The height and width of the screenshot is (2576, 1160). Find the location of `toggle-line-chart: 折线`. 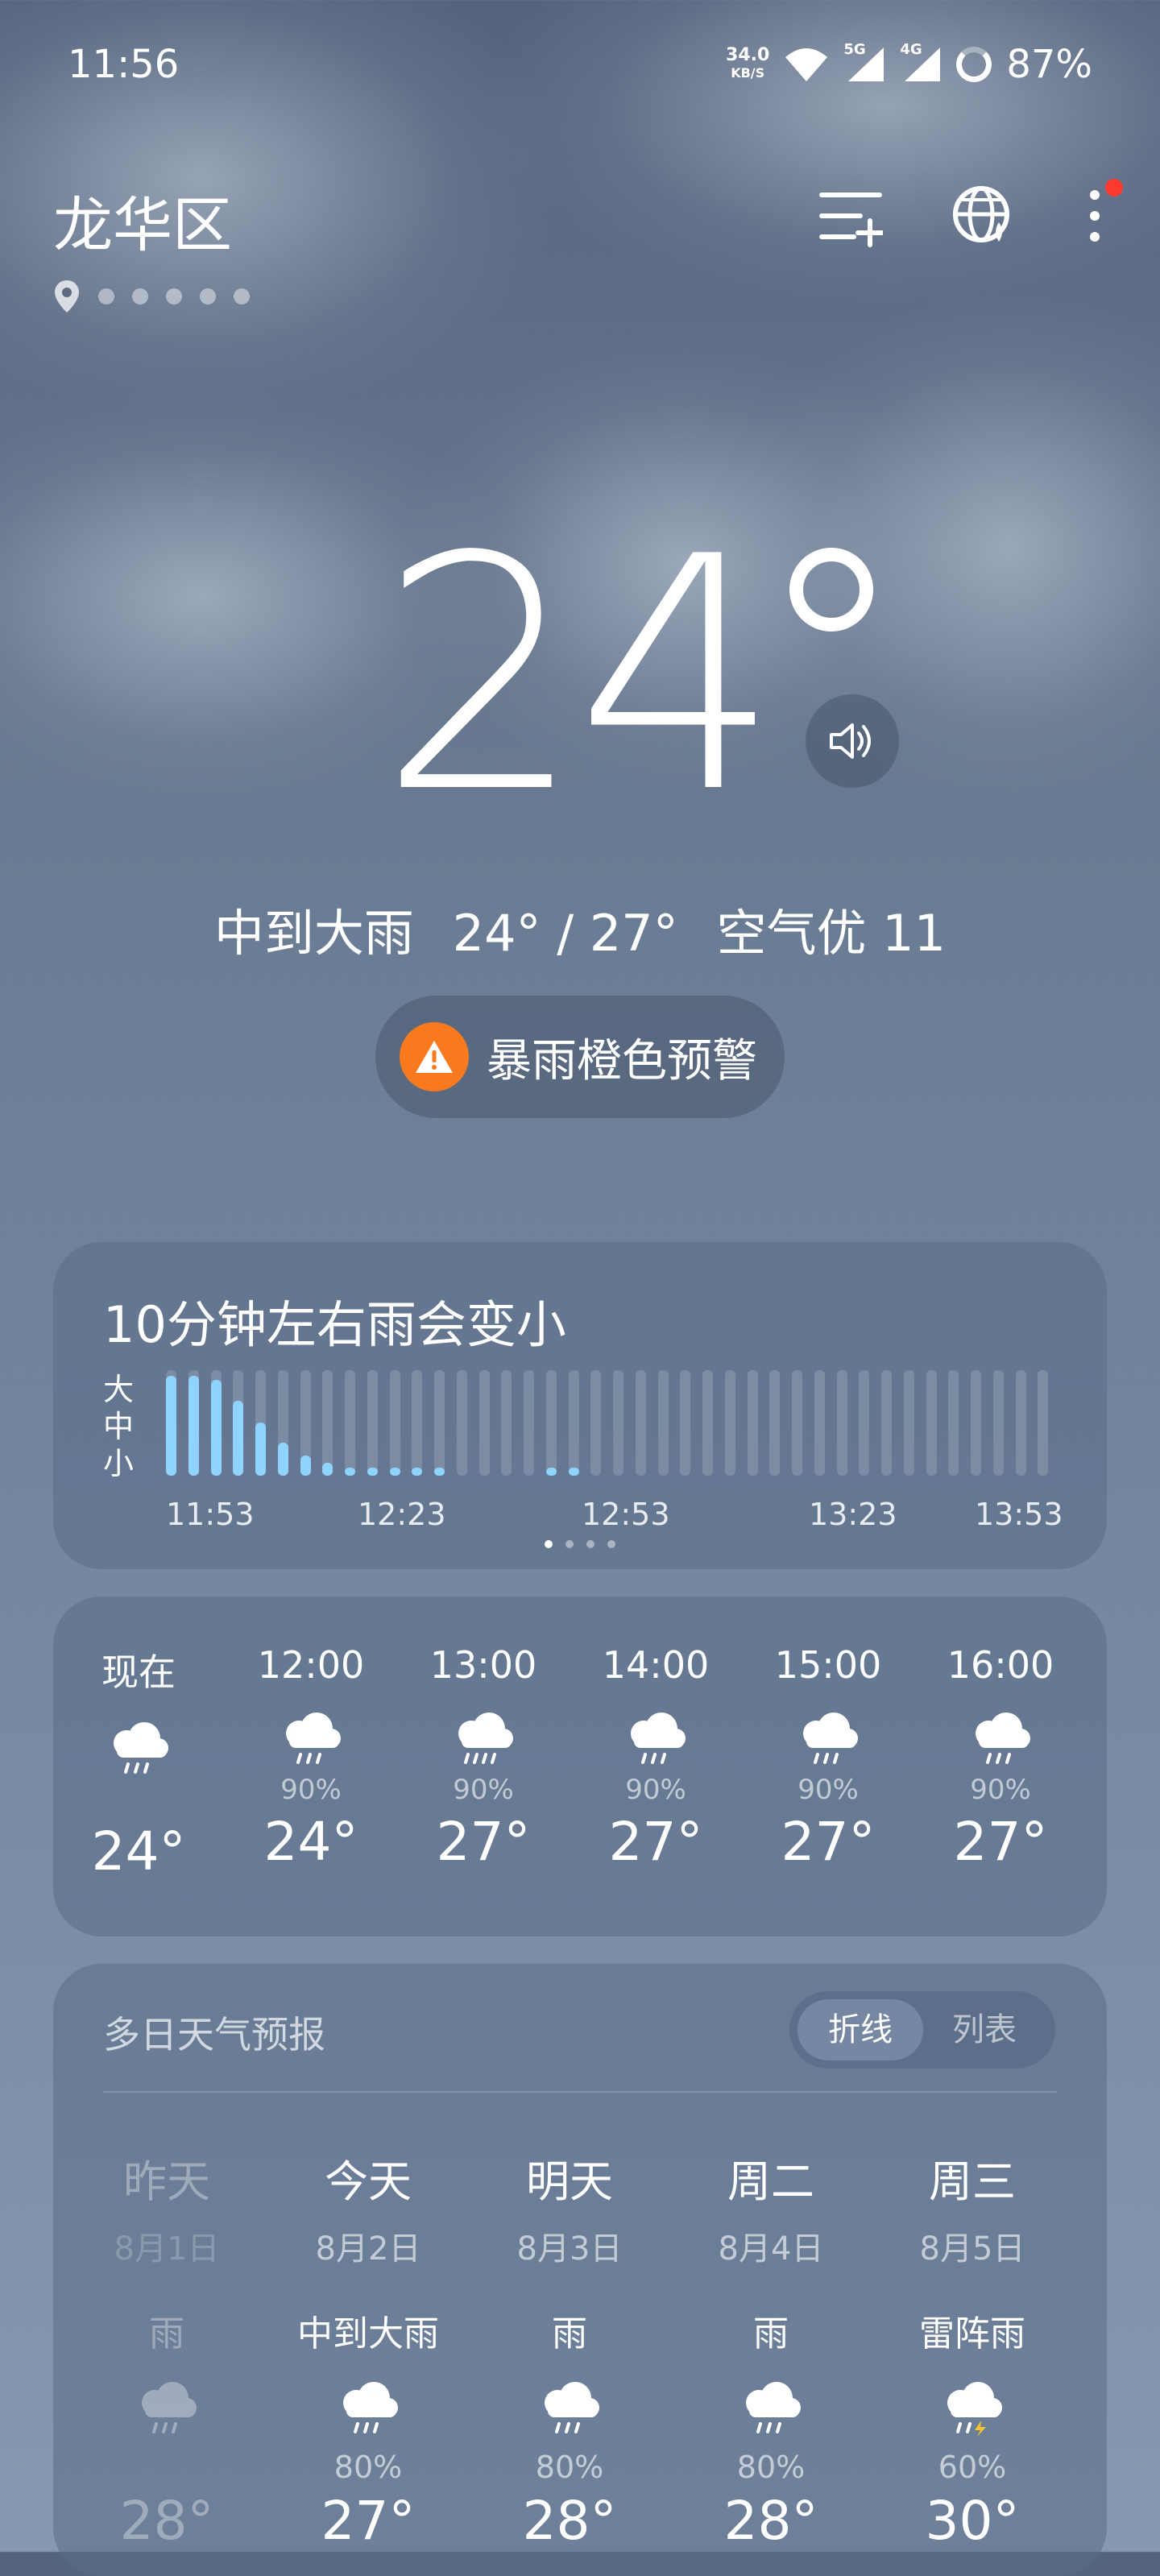

toggle-line-chart: 折线 is located at coordinates (861, 2029).